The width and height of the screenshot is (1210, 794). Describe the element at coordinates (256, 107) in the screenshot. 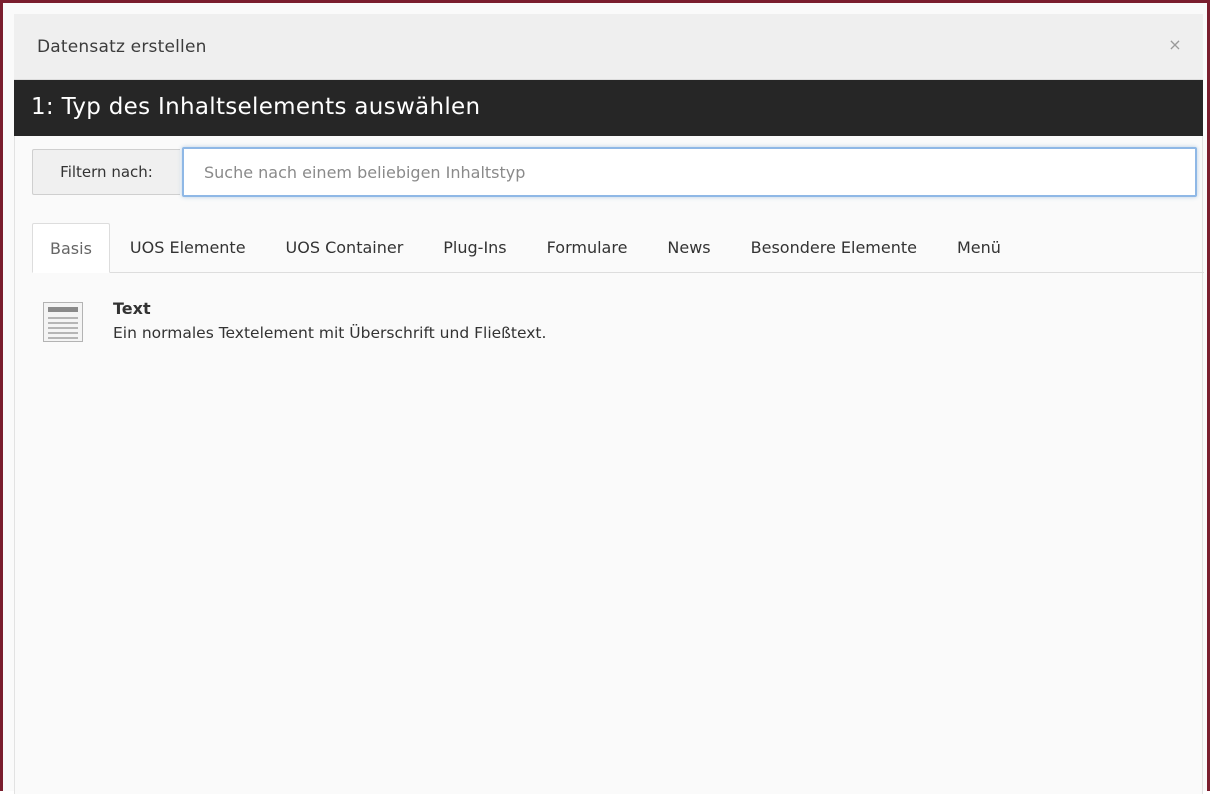

I see `step-heading: 1: Typ des Inhaltselements auswählen` at that location.